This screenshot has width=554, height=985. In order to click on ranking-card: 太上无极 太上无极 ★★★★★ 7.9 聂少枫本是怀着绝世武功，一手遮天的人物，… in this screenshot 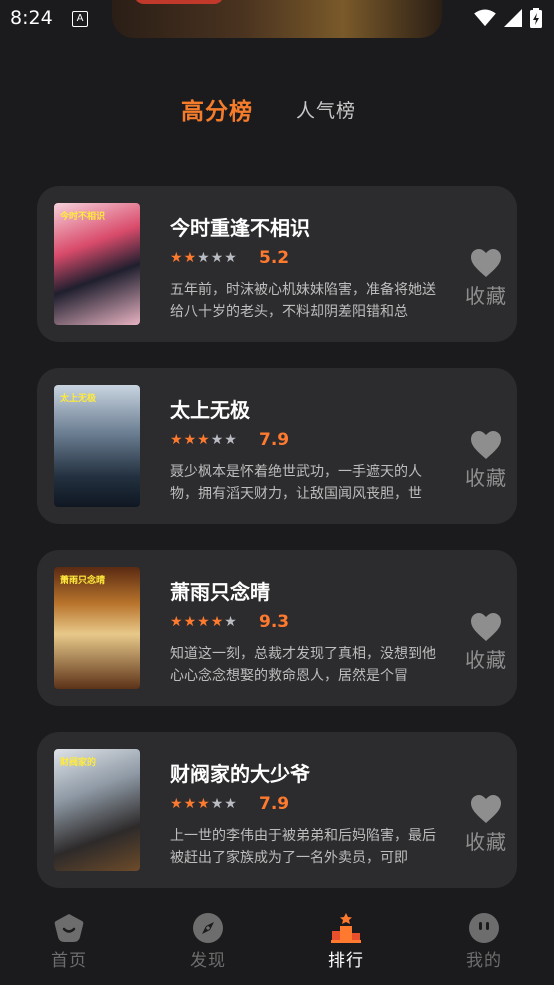, I will do `click(277, 446)`.